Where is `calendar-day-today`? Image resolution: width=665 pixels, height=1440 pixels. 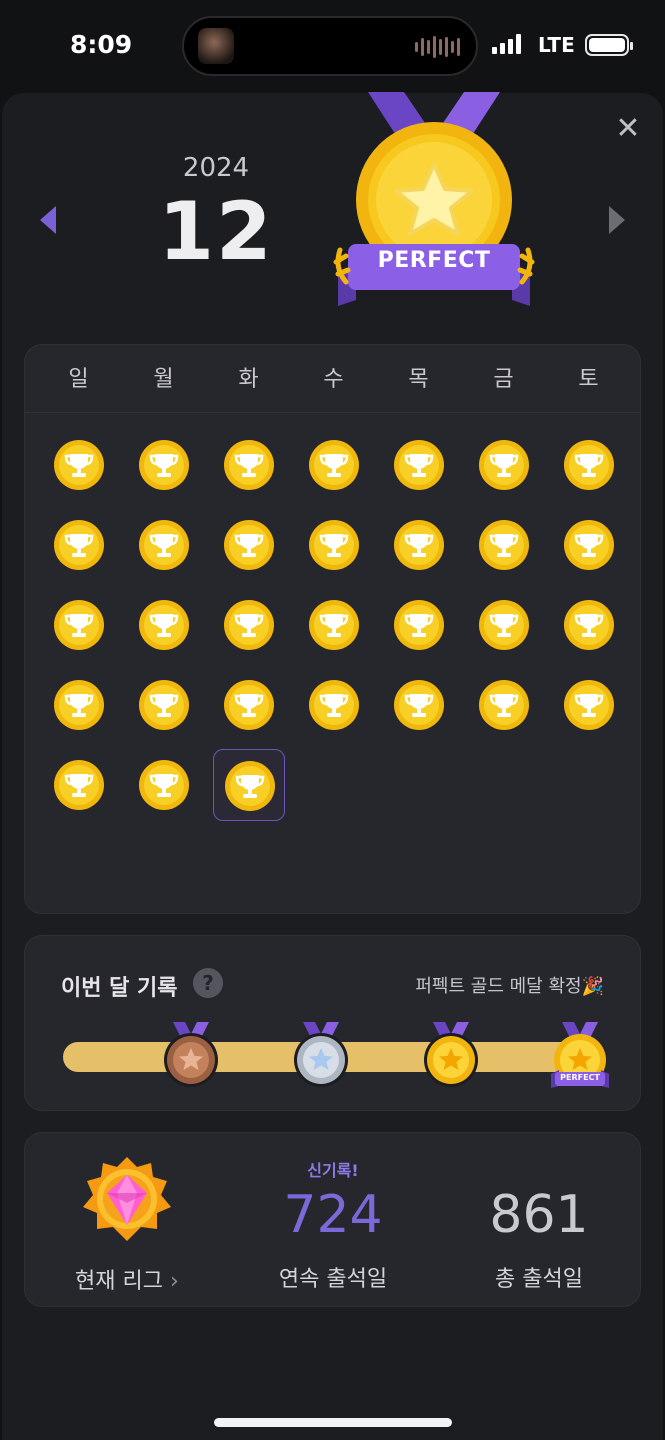
calendar-day-today is located at coordinates (249, 785).